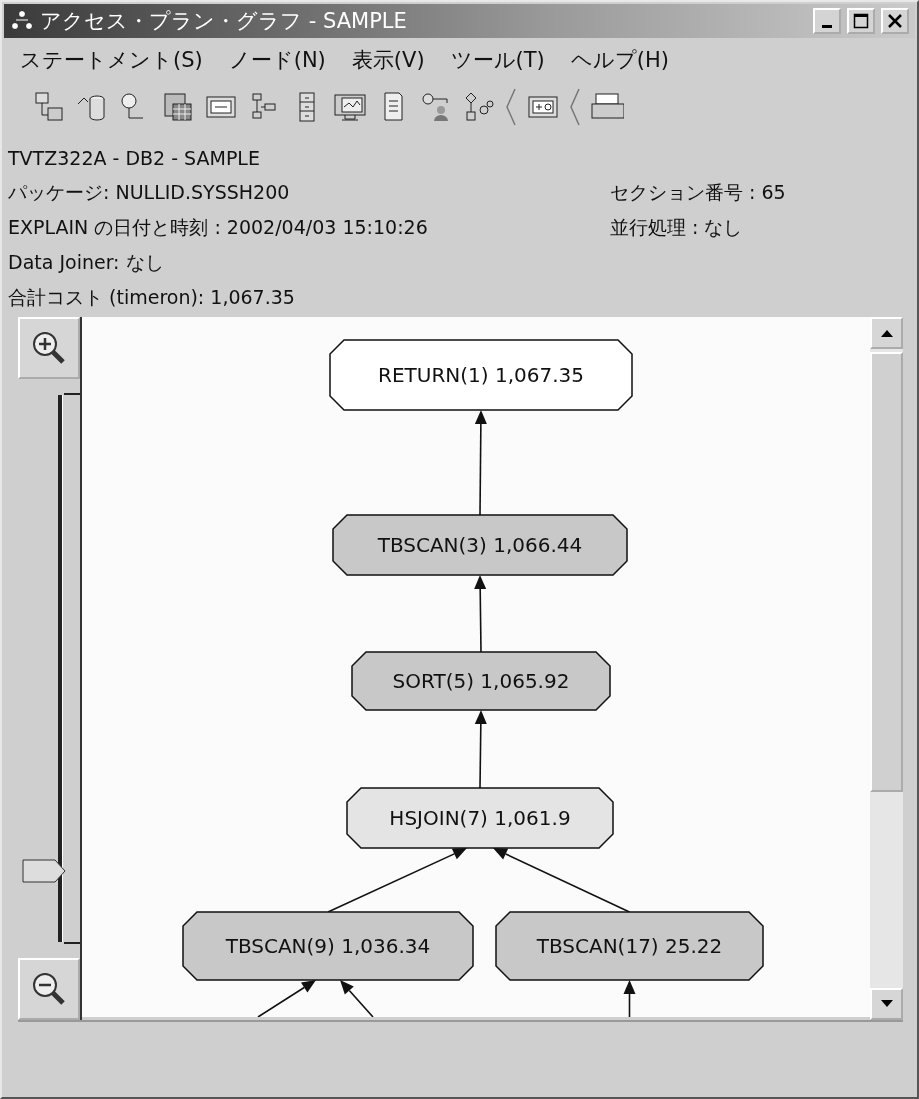 This screenshot has height=1099, width=919. Describe the element at coordinates (49, 107) in the screenshot. I see `tree-folder-icon` at that location.